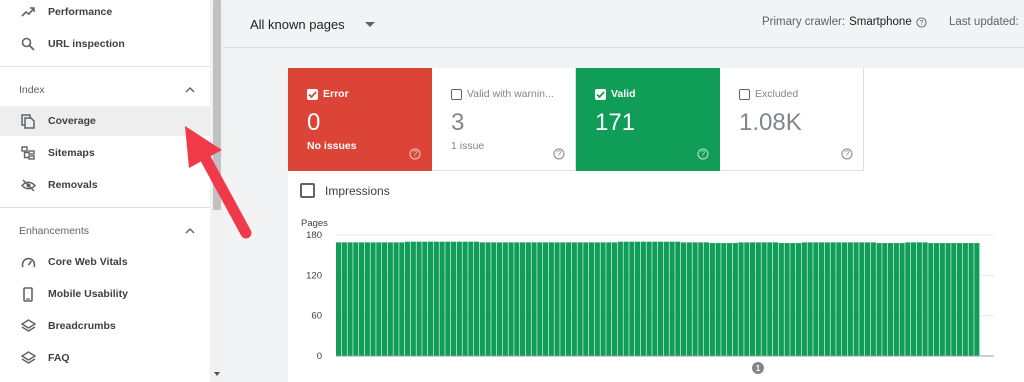 Image resolution: width=1024 pixels, height=382 pixels. Describe the element at coordinates (217, 105) in the screenshot. I see `scrollbar-thumb` at that location.